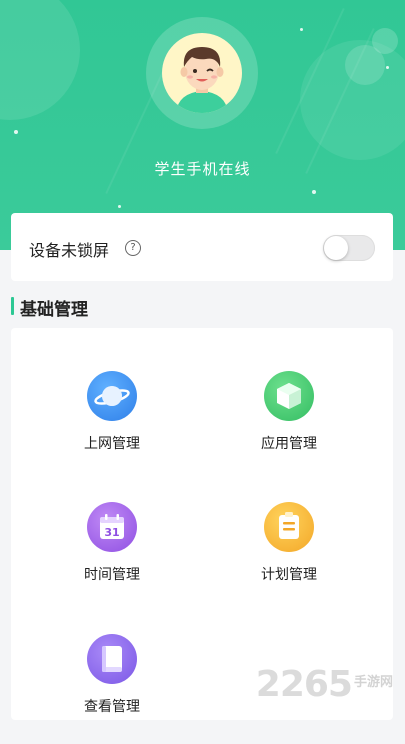  What do you see at coordinates (54, 310) in the screenshot?
I see `section-title: 基础管理` at bounding box center [54, 310].